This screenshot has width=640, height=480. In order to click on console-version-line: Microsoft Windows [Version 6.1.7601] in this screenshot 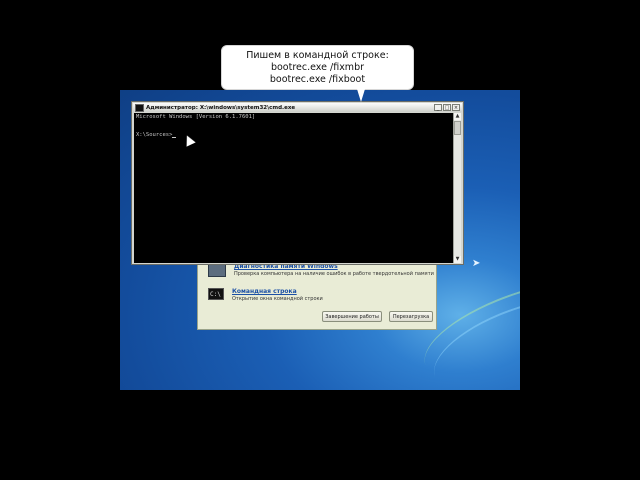, I will do `click(196, 117)`.